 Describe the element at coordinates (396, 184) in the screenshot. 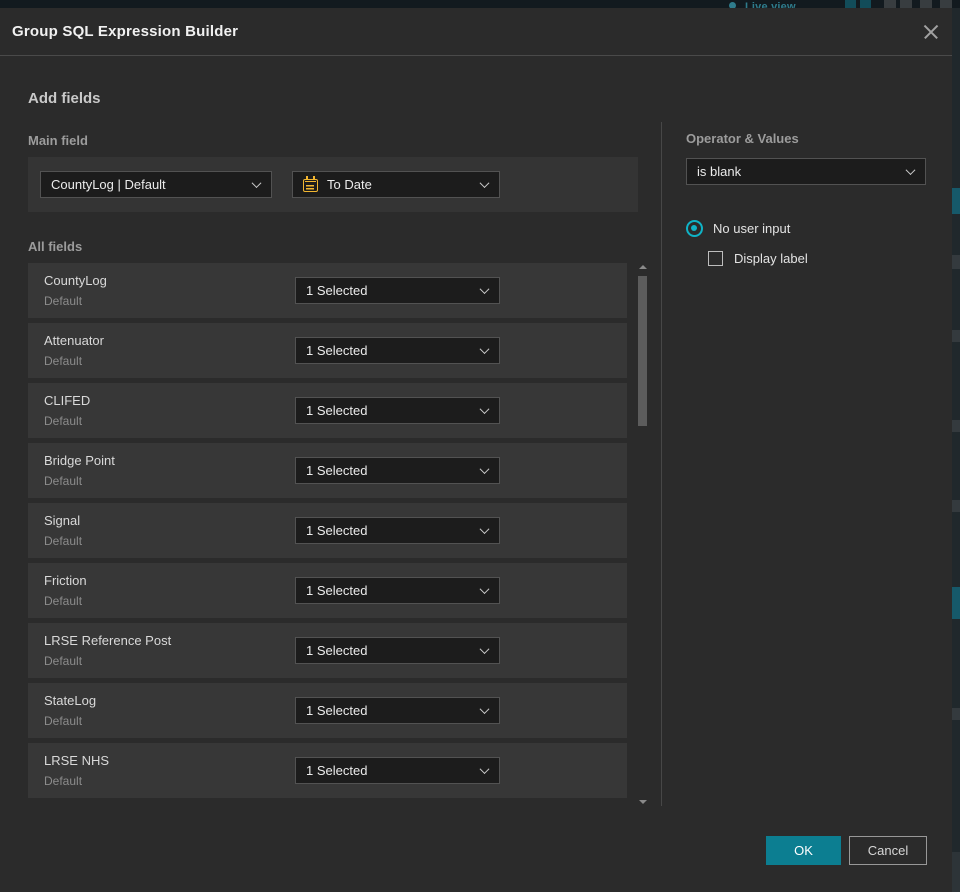

I see `field-type-dropdown: To Date` at that location.